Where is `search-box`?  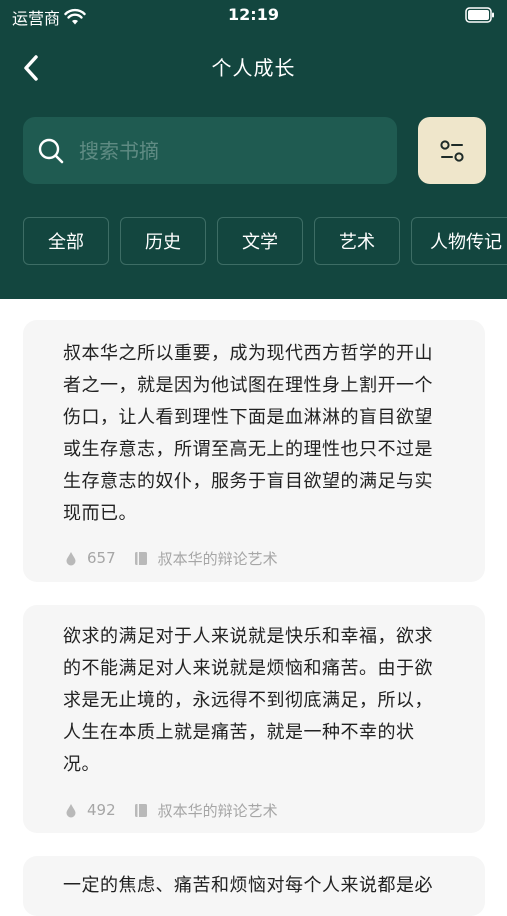 search-box is located at coordinates (210, 150).